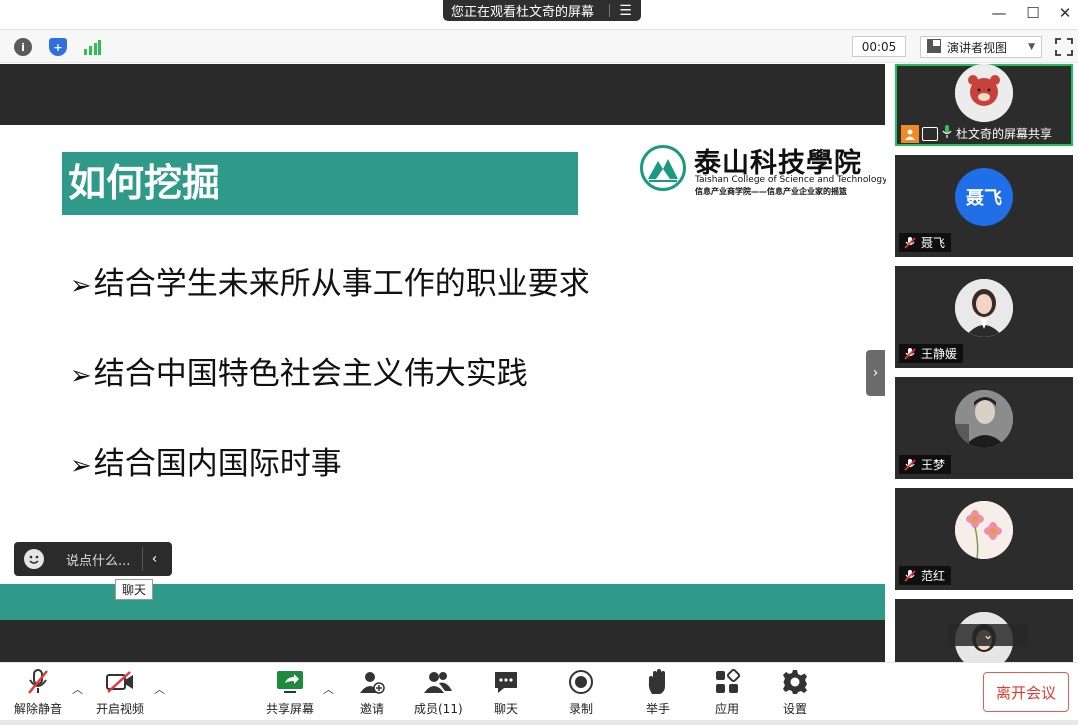  I want to click on audio-options-chevron-icon: ︿, so click(77, 689).